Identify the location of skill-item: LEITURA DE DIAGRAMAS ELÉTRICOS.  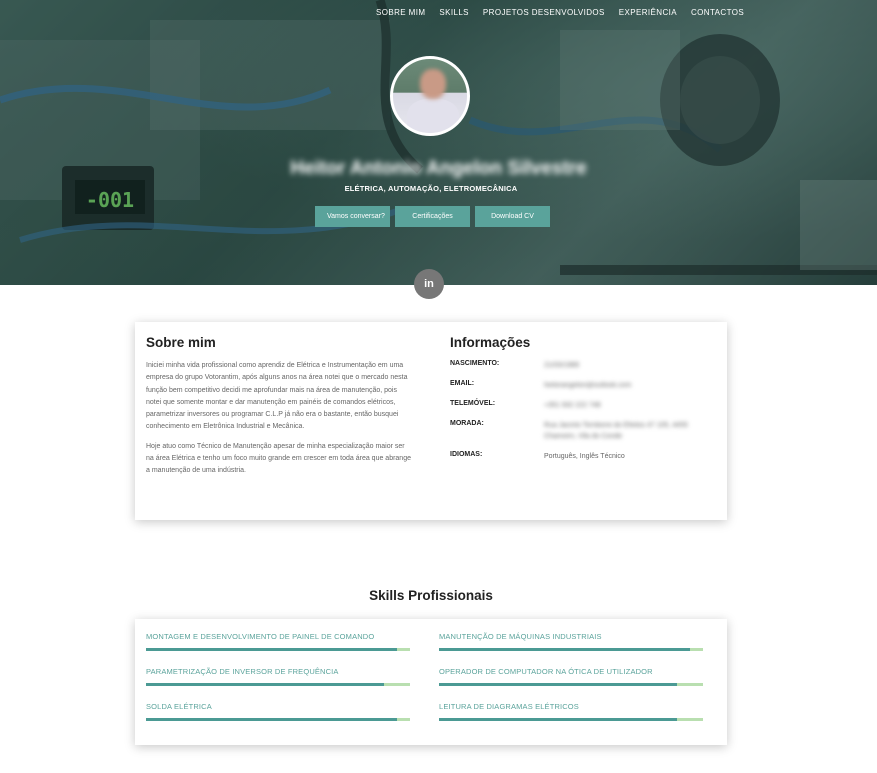
(571, 711).